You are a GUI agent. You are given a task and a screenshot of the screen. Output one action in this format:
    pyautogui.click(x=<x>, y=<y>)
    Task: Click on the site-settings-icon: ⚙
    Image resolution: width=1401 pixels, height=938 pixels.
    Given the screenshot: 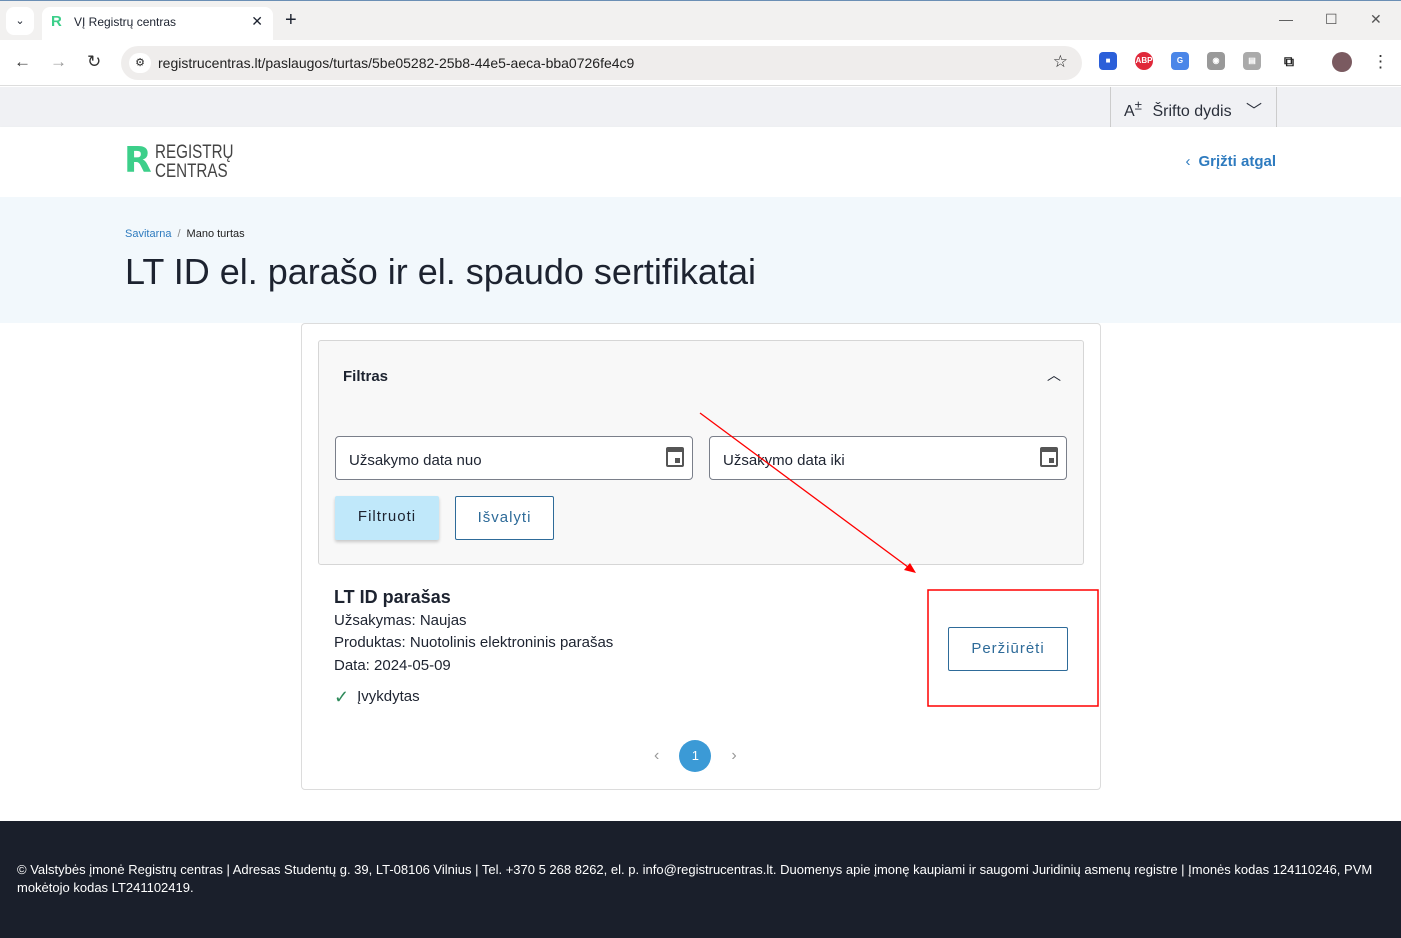 What is the action you would take?
    pyautogui.click(x=140, y=63)
    